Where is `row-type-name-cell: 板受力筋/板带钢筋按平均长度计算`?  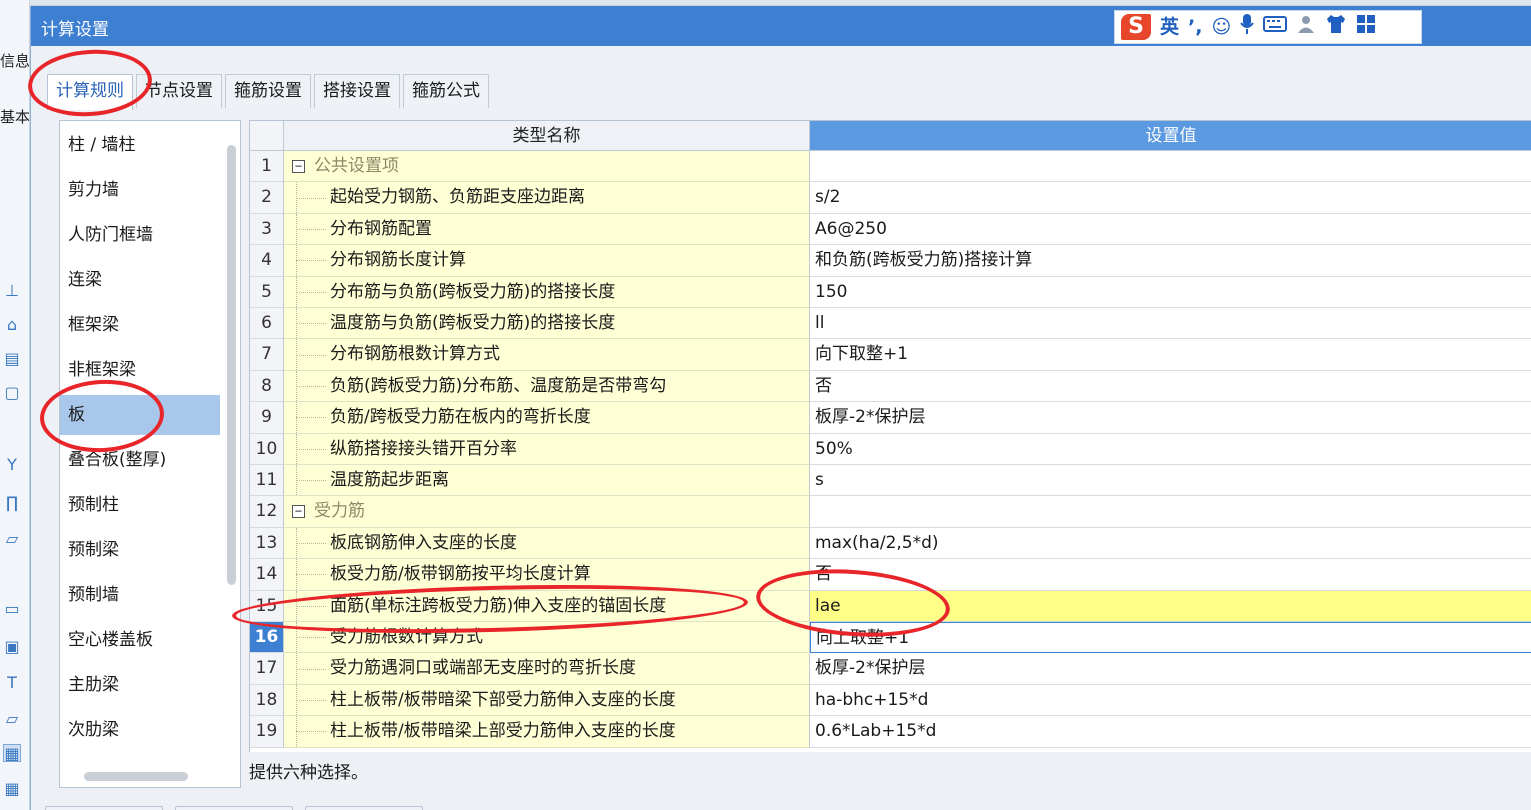
row-type-name-cell: 板受力筋/板带钢筋按平均长度计算 is located at coordinates (547, 575).